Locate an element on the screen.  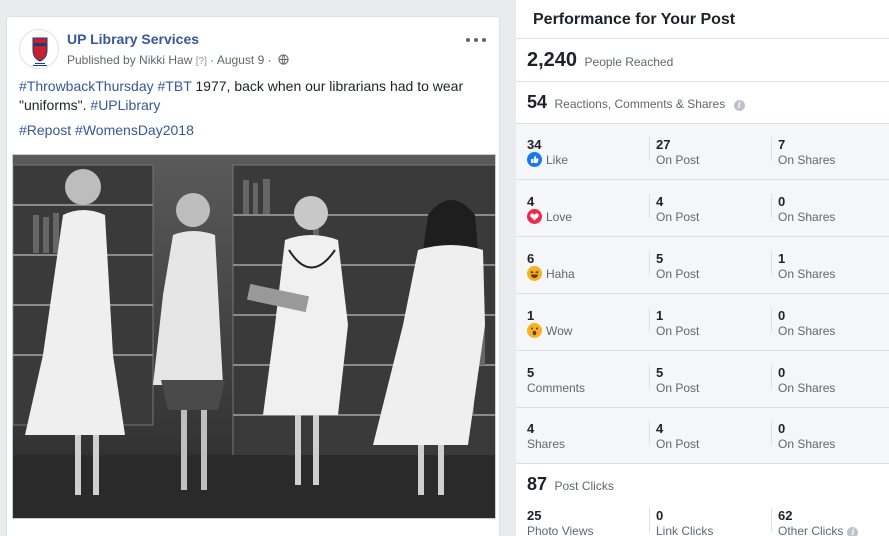
on-shares-cell: 7 On Shares is located at coordinates (806, 152).